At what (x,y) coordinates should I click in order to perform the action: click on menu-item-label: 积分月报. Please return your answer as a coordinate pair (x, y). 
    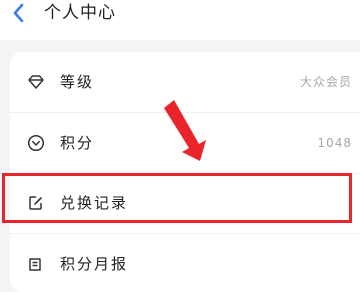
    Looking at the image, I should click on (94, 264).